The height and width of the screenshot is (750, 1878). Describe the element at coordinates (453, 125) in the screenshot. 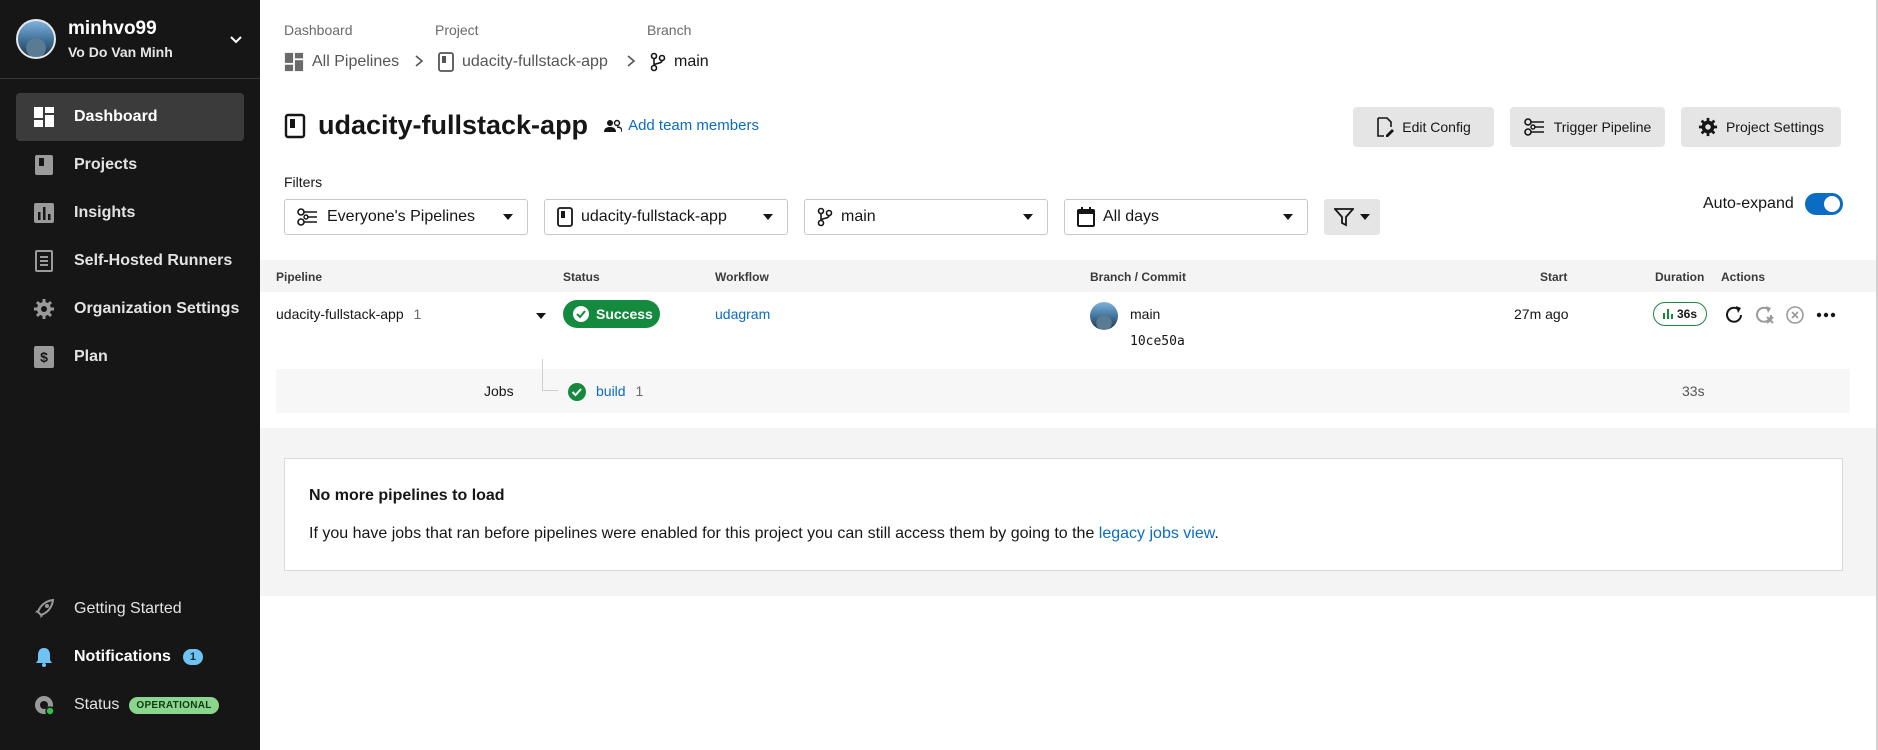

I see `page-title: udacity-fullstack-app` at that location.